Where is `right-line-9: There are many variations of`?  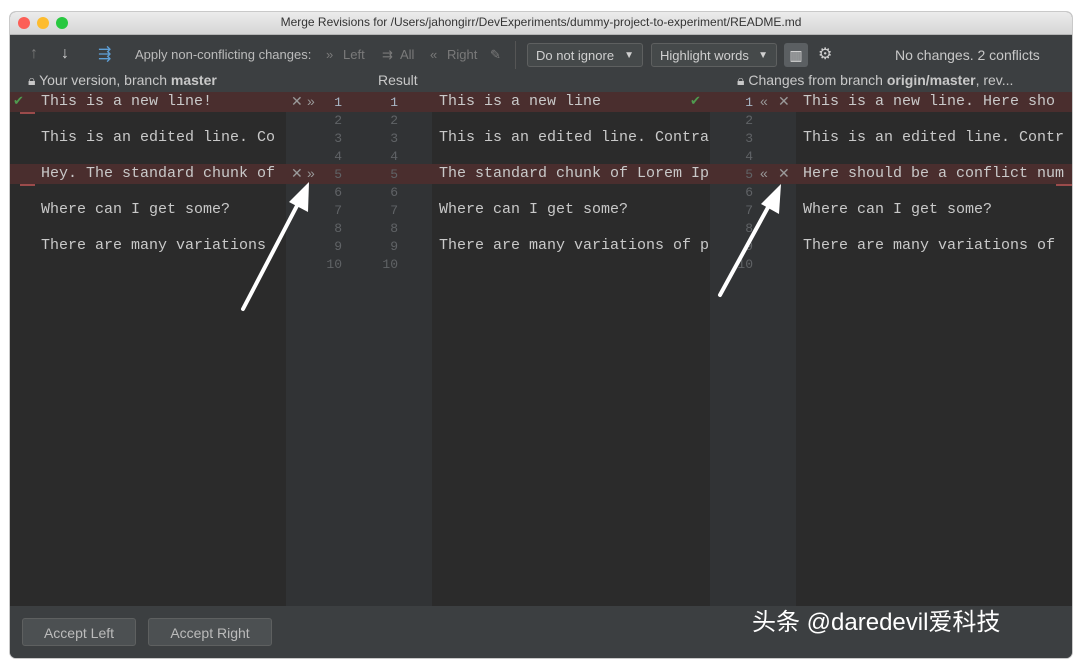 right-line-9: There are many variations of is located at coordinates (934, 246).